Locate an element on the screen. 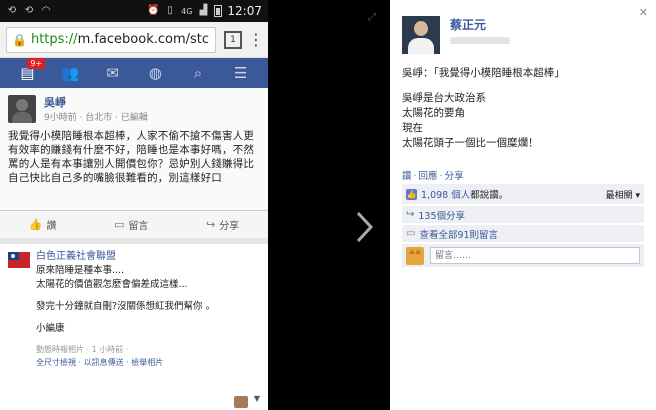  post-action-bar: 👍 讚 ▭ 留言 ↪ 分享 is located at coordinates (134, 224).